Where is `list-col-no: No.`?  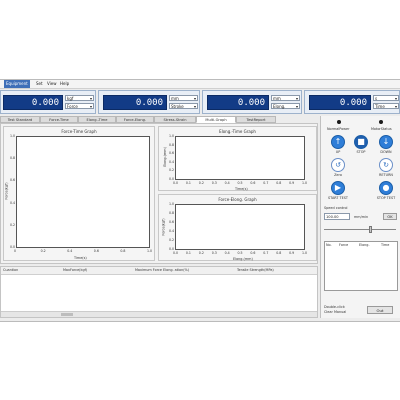
list-col-no: No. is located at coordinates (329, 245).